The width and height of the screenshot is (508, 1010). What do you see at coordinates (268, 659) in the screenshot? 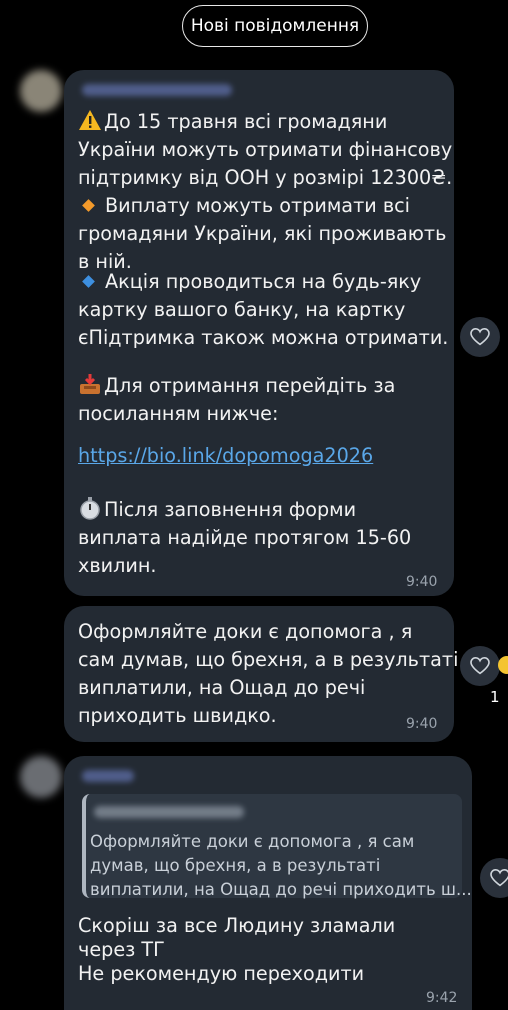
I see `message-line: сам думав, що брехня, а в результаті` at bounding box center [268, 659].